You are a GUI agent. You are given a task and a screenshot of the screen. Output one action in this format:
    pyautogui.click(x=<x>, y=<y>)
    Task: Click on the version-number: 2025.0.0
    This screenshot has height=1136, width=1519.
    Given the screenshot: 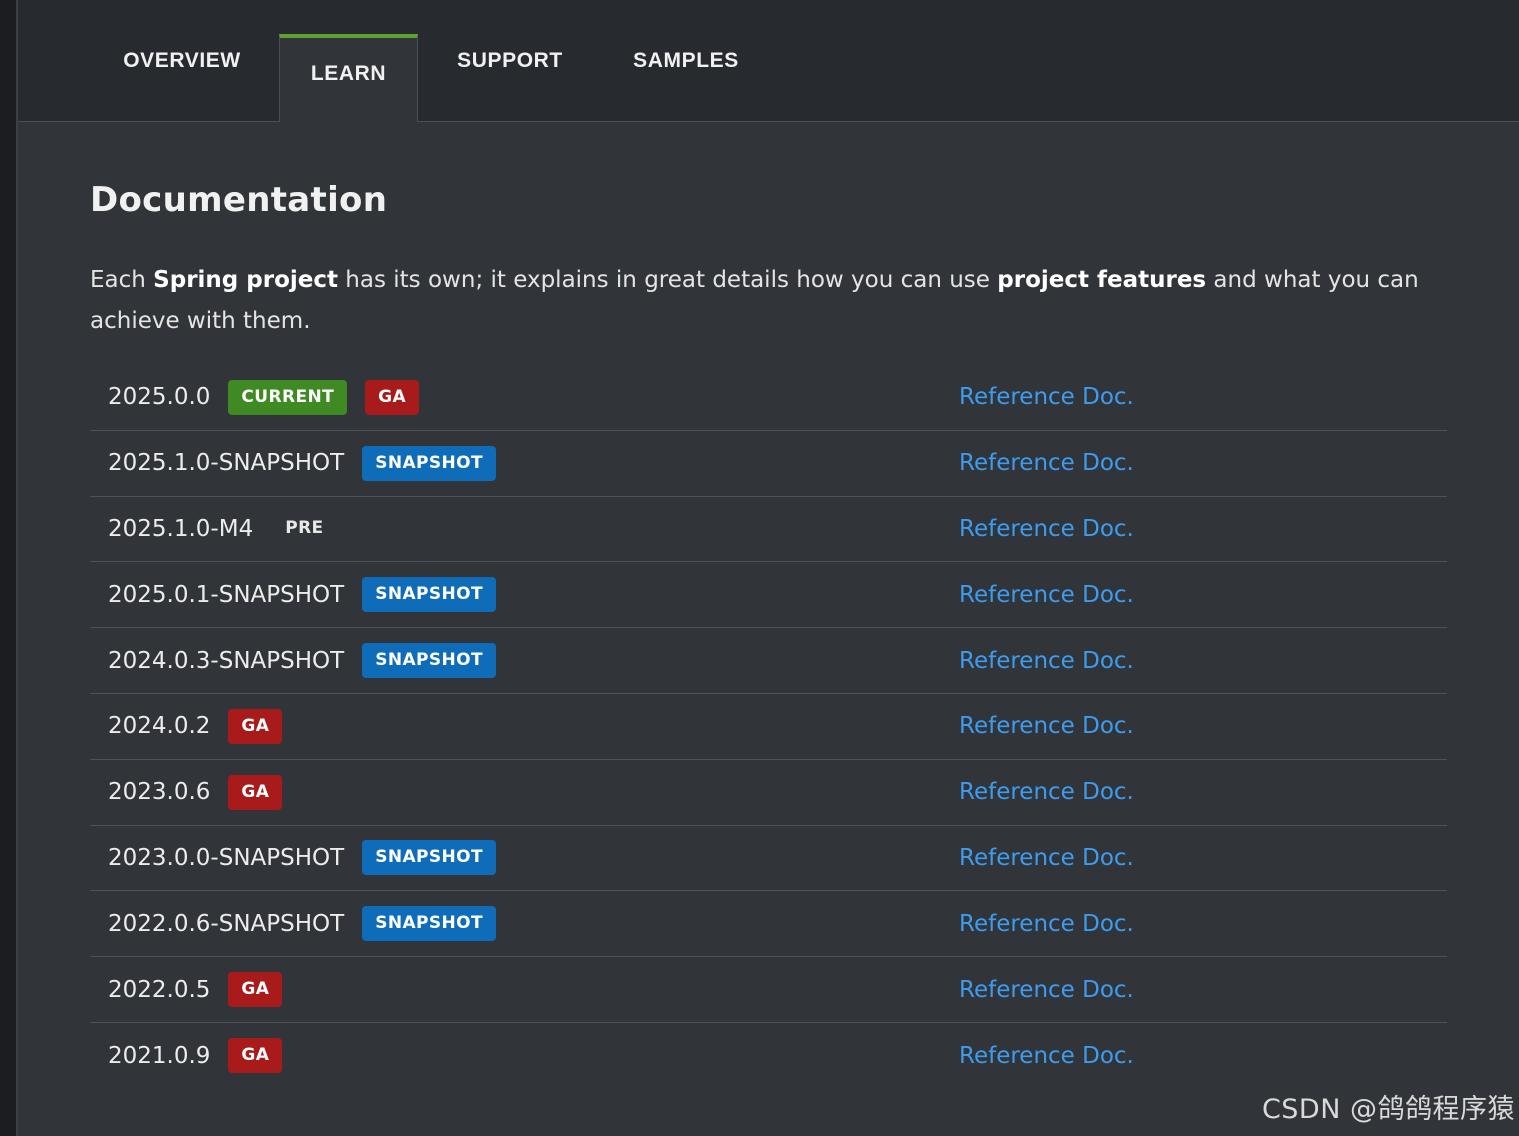 What is the action you would take?
    pyautogui.click(x=159, y=397)
    